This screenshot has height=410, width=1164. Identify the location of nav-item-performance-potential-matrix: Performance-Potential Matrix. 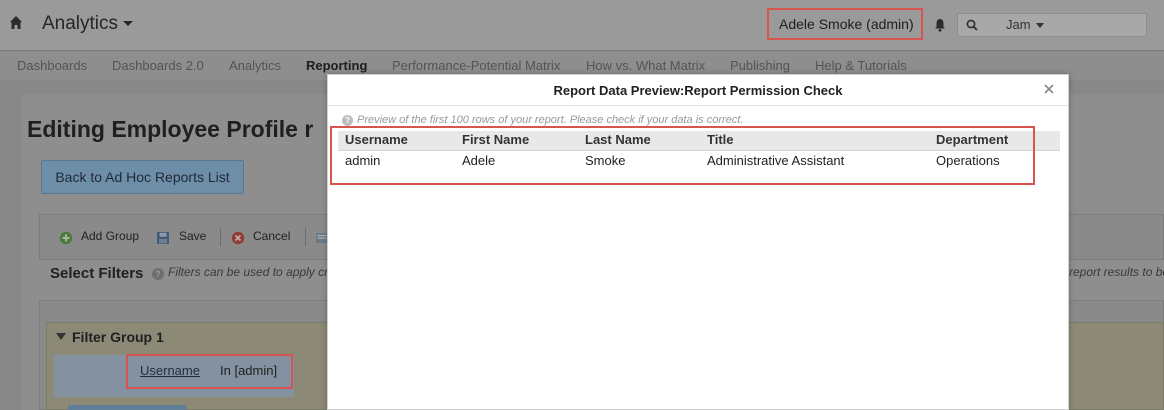
(476, 65).